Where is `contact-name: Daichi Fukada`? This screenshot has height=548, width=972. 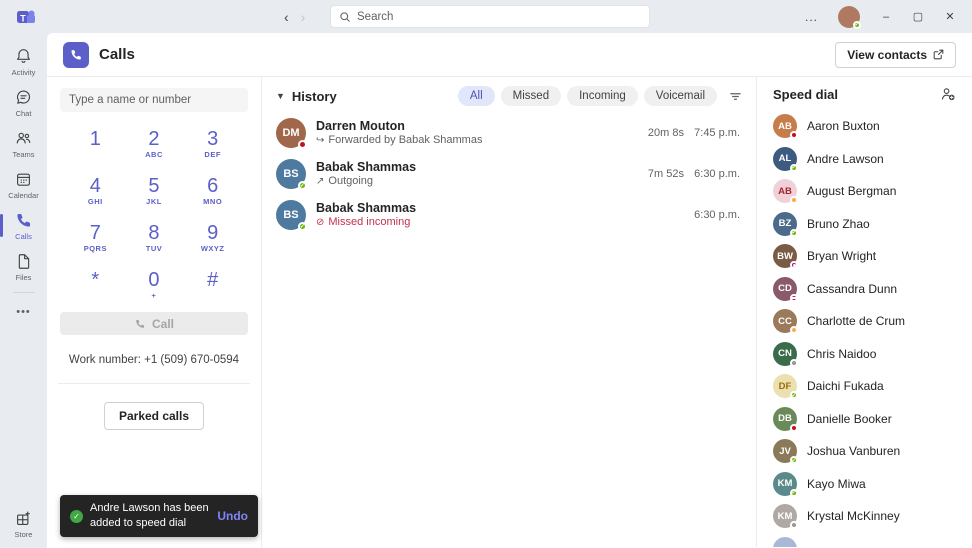
contact-name: Daichi Fukada is located at coordinates (845, 386).